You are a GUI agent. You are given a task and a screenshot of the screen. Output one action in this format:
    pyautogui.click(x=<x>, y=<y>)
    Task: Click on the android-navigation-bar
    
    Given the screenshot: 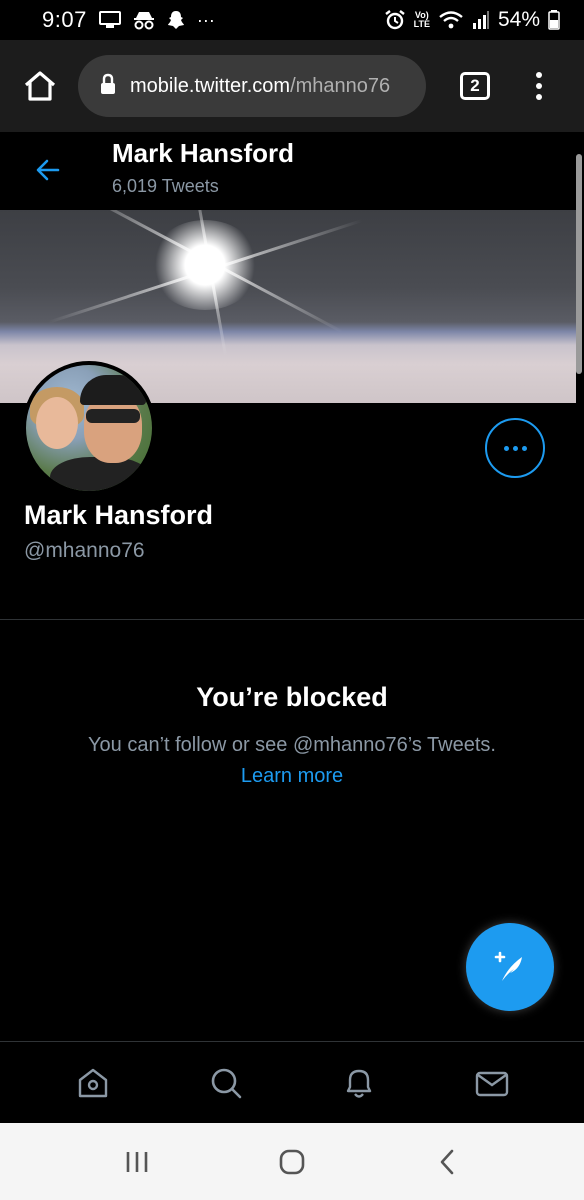 What is the action you would take?
    pyautogui.click(x=292, y=1161)
    